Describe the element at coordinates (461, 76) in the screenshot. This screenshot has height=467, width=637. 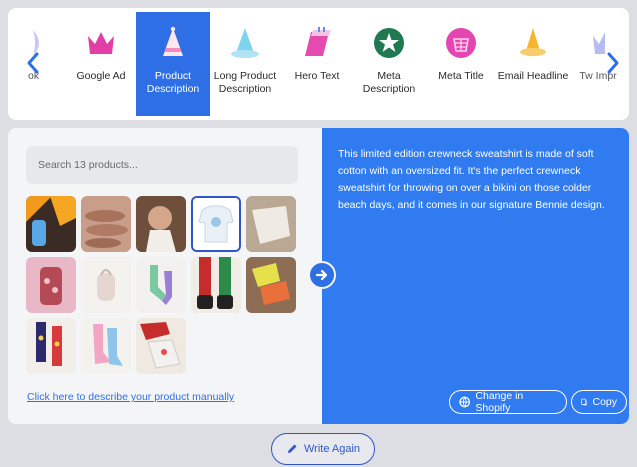
I see `tool-label: Meta Title` at that location.